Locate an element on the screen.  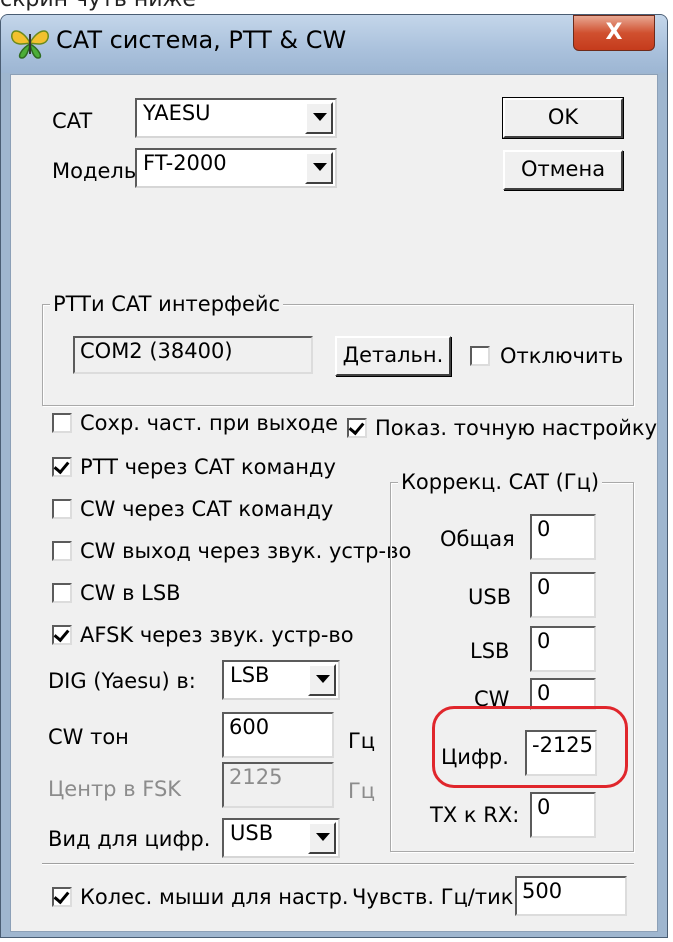
close-button: X is located at coordinates (614, 33).